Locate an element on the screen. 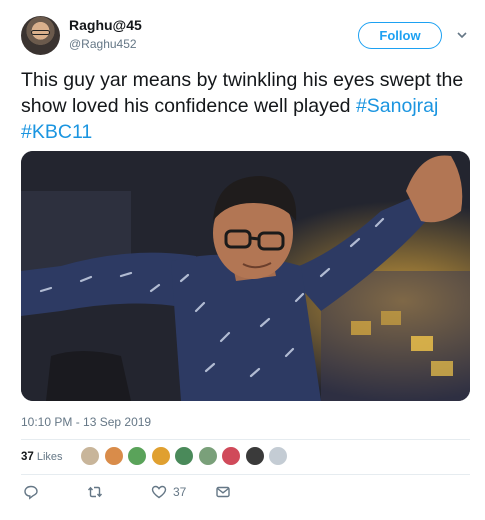  direct-message-button is located at coordinates (223, 492).